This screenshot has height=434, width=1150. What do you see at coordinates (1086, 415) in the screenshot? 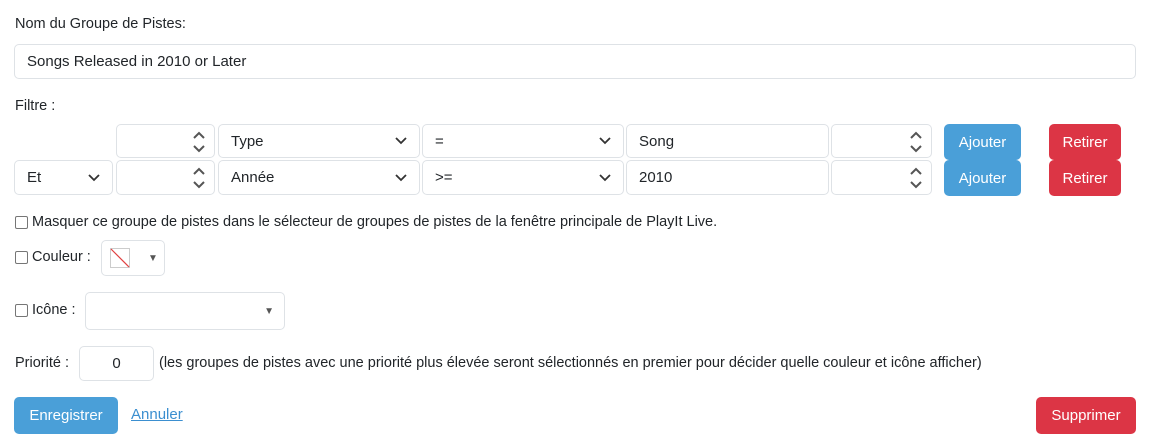
I see `delete-button: Supprimer` at bounding box center [1086, 415].